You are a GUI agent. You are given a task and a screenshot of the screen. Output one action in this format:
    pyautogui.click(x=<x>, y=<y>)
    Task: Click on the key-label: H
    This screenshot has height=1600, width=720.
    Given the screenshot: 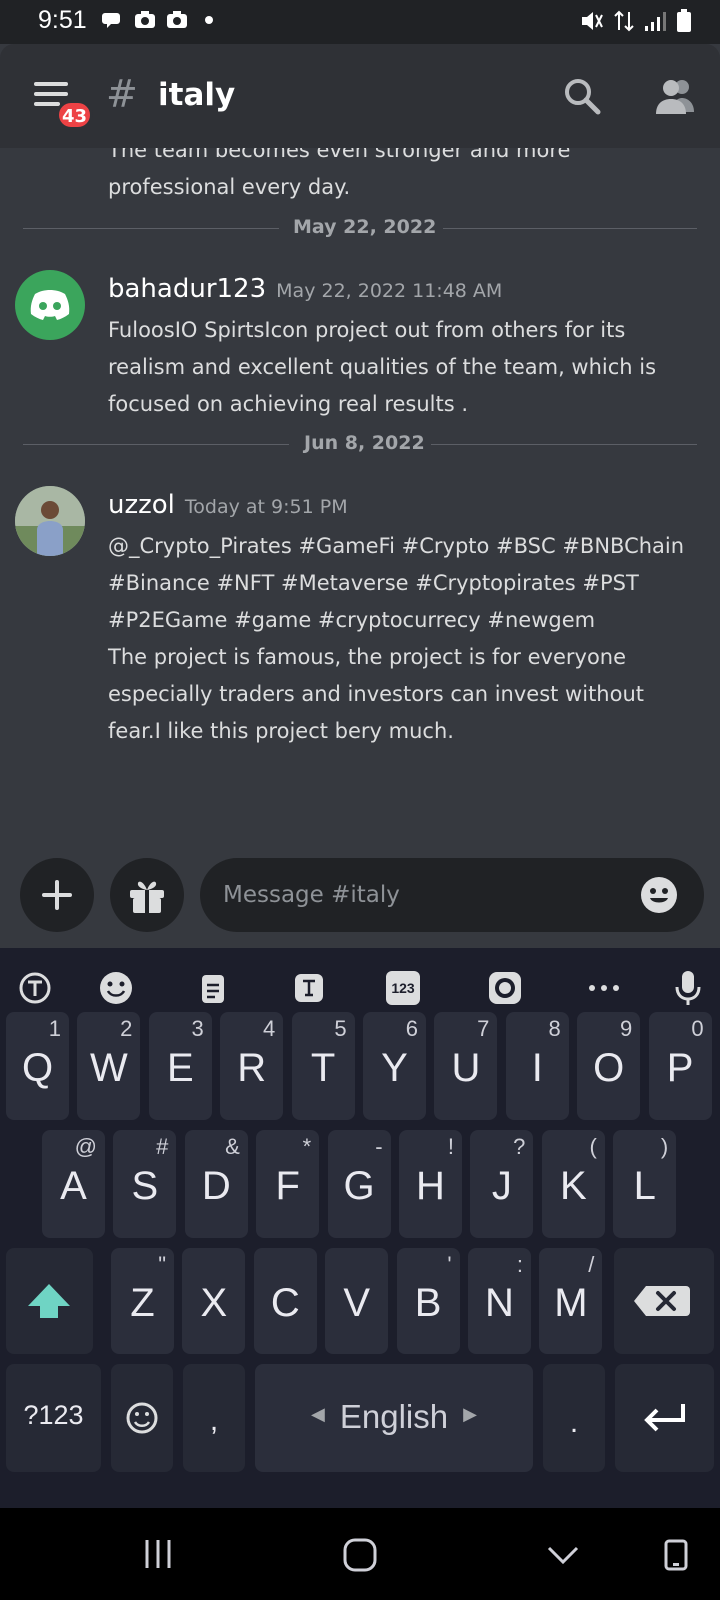 What is the action you would take?
    pyautogui.click(x=430, y=1186)
    